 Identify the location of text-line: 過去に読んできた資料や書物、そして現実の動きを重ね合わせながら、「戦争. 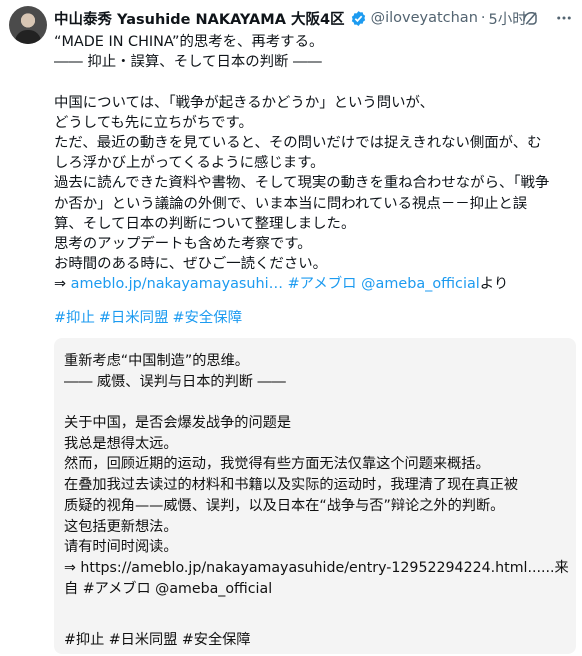
(302, 183).